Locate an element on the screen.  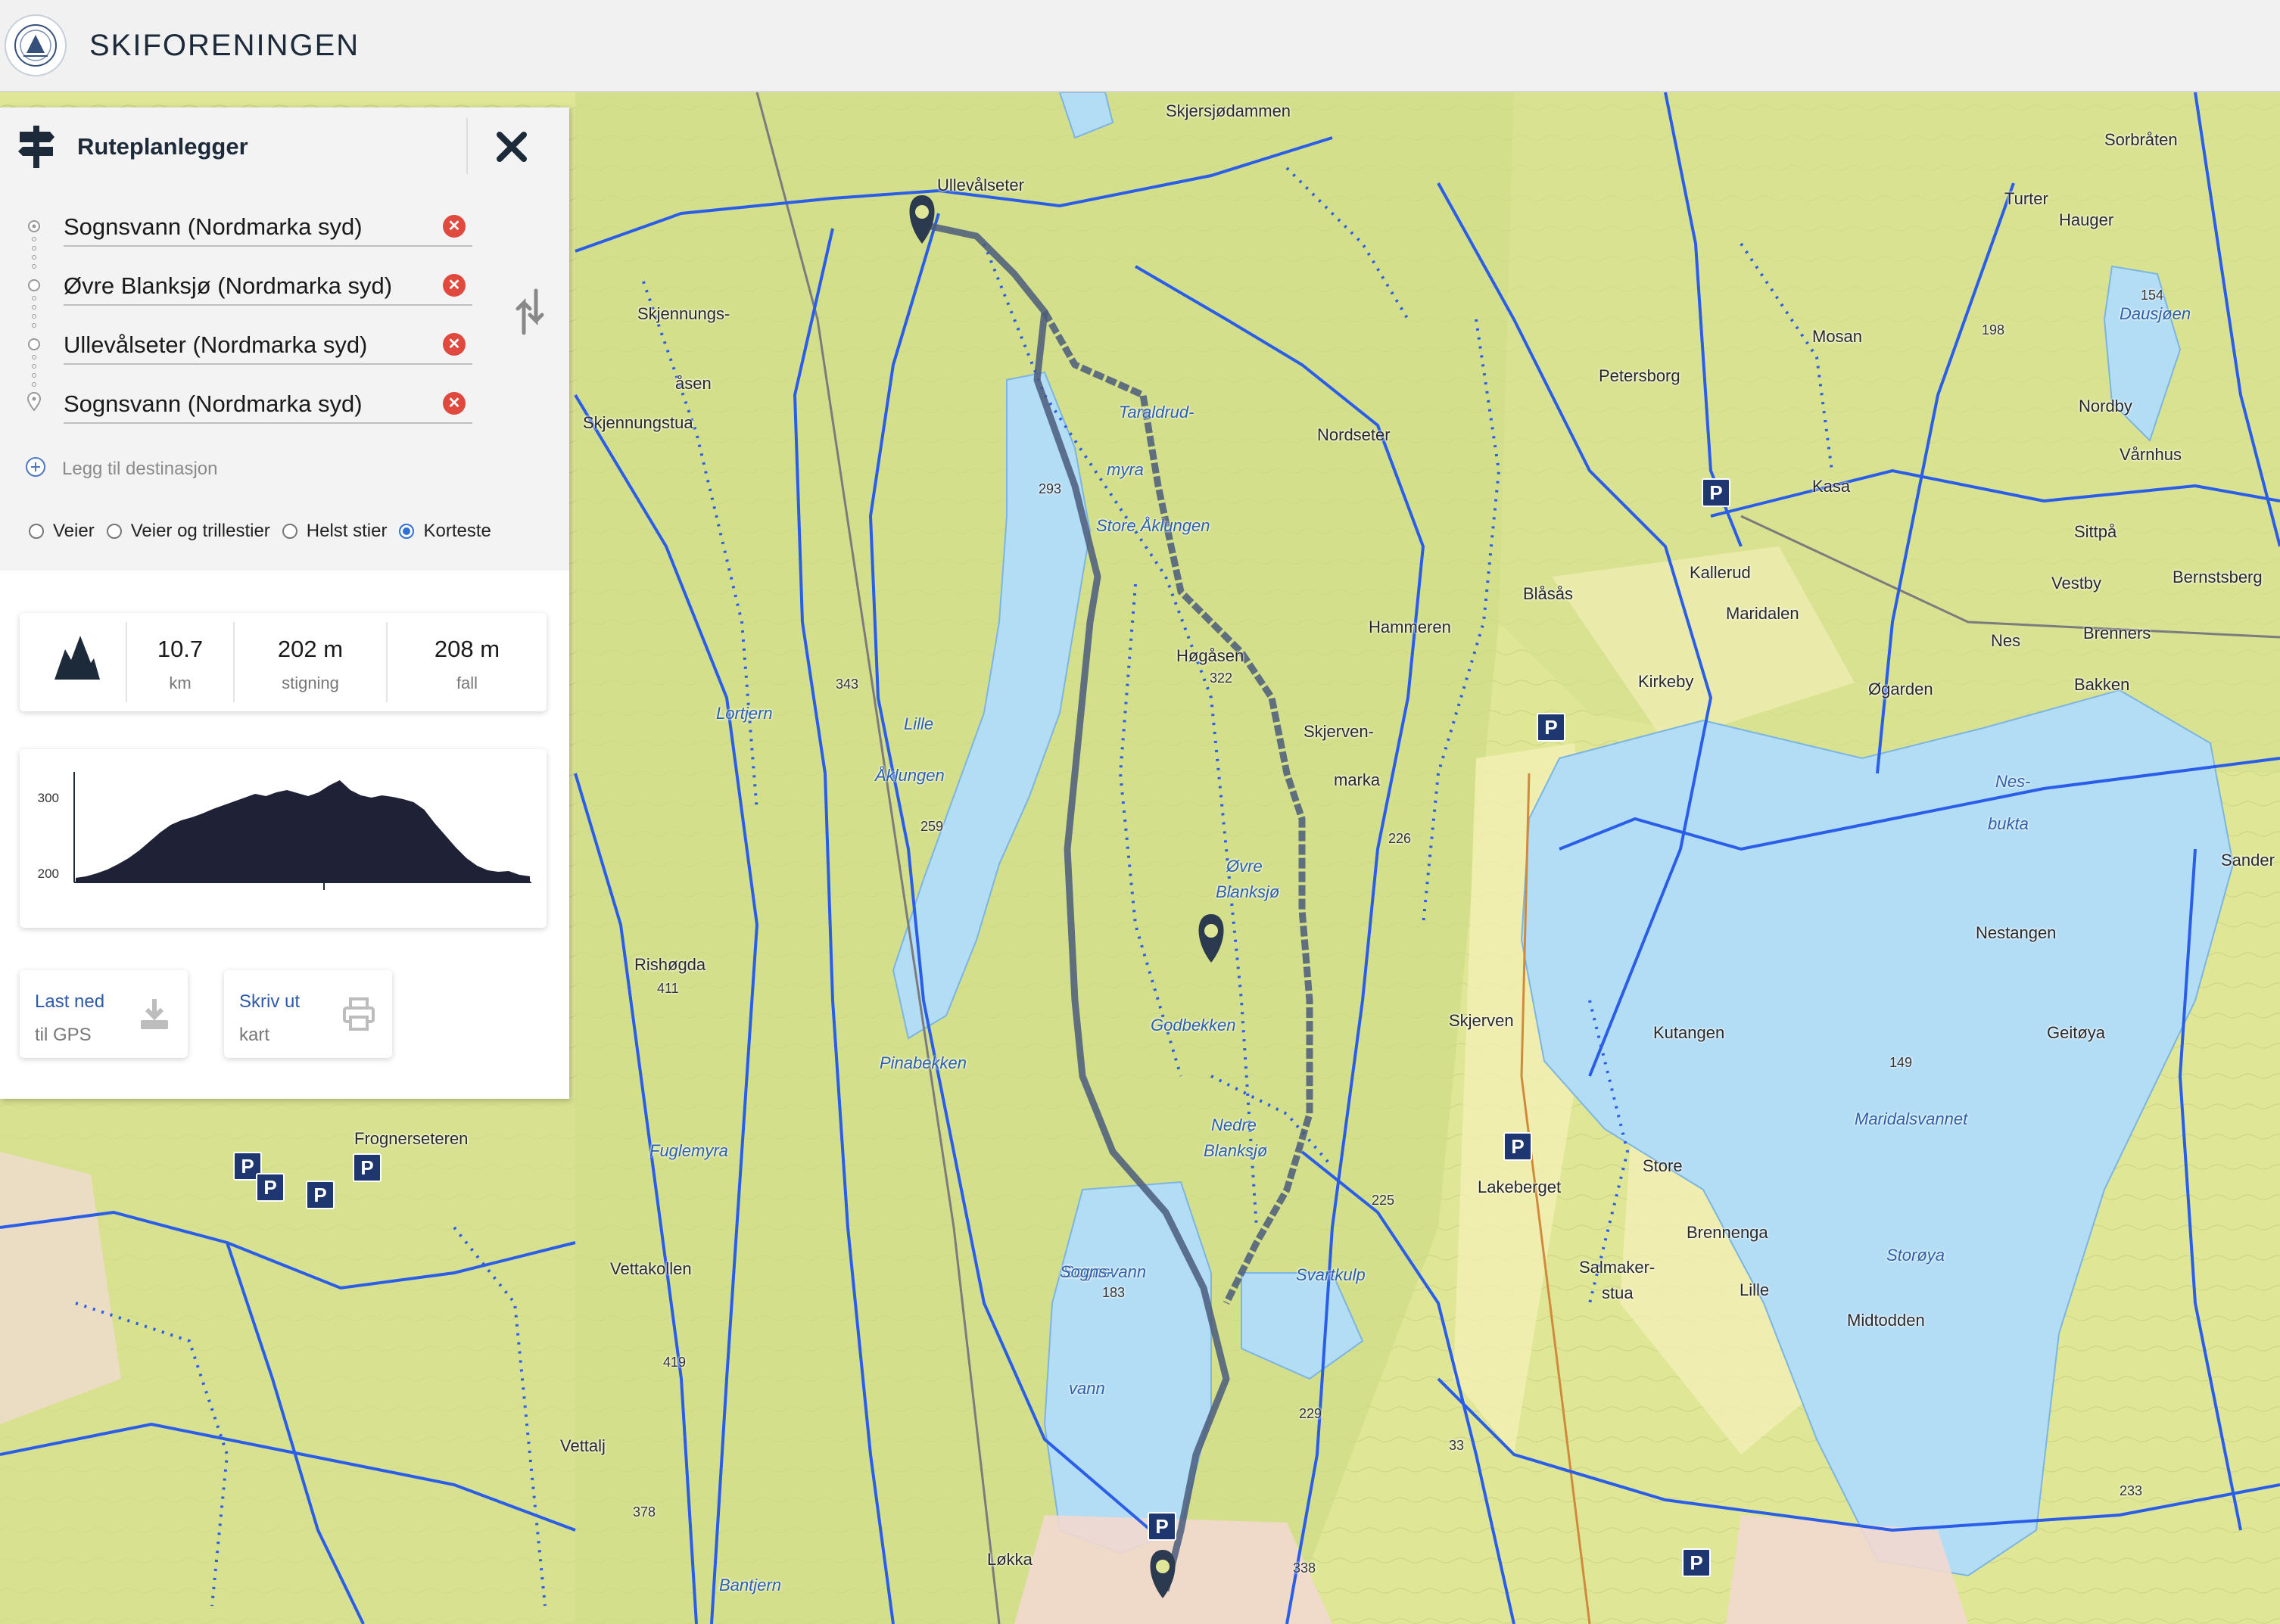
route-type-option: Korteste is located at coordinates (445, 531).